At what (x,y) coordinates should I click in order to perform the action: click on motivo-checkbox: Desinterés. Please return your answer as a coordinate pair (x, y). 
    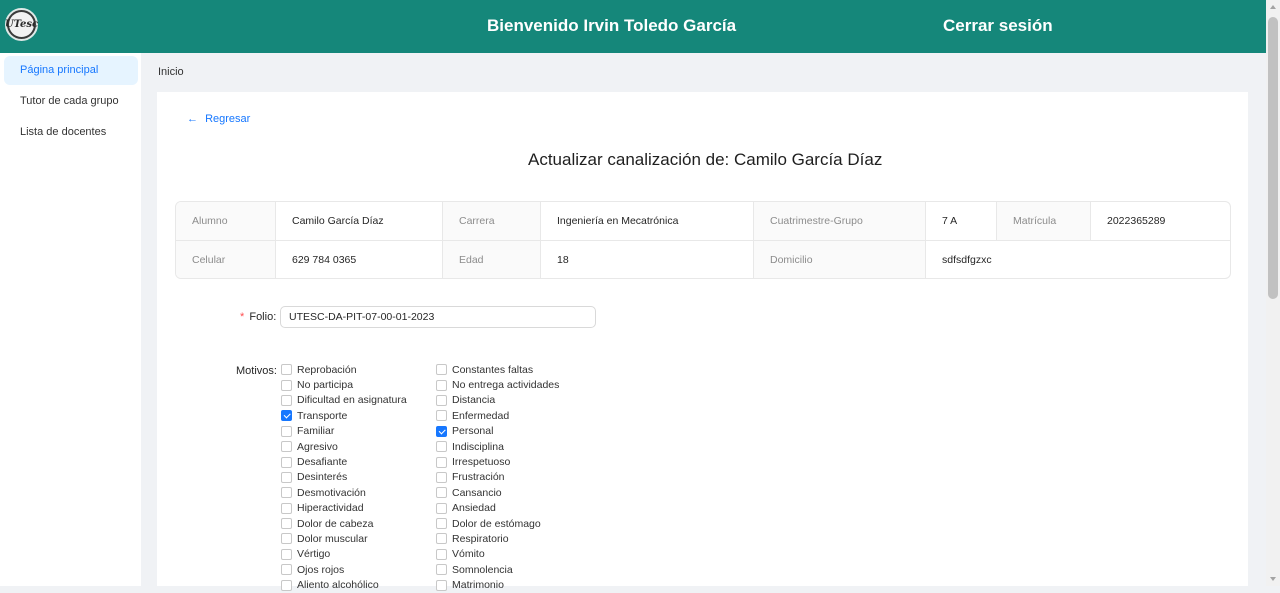
    Looking at the image, I should click on (344, 477).